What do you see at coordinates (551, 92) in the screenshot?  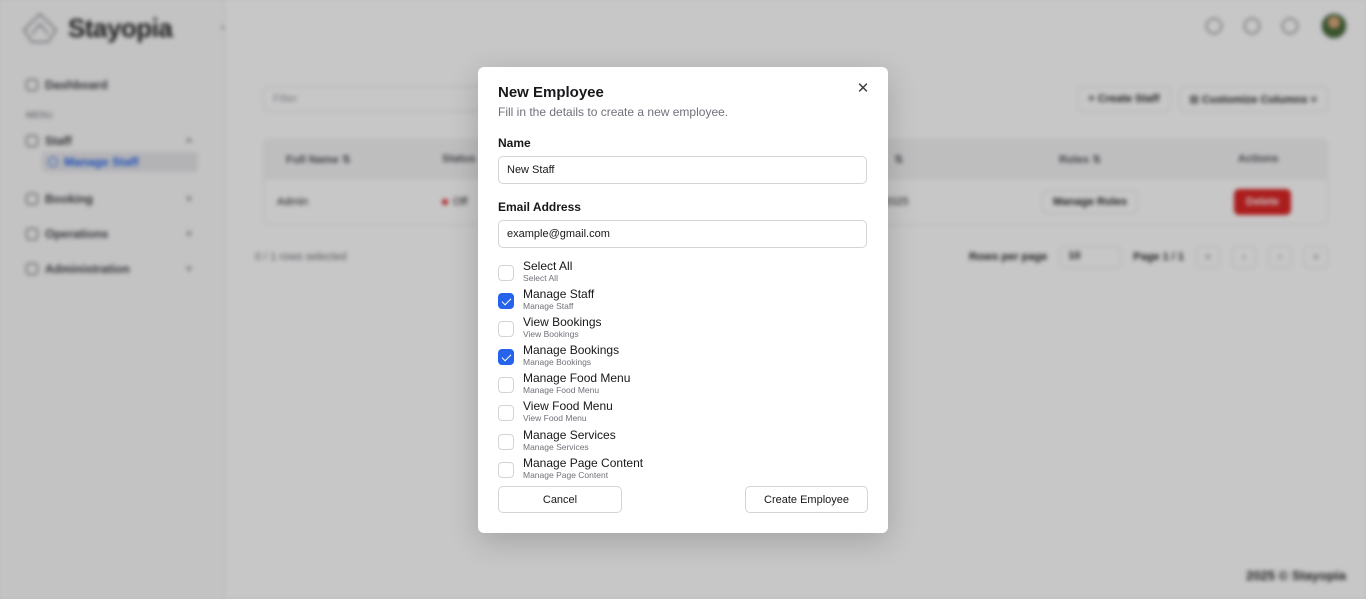 I see `dialog-title: New Employee` at bounding box center [551, 92].